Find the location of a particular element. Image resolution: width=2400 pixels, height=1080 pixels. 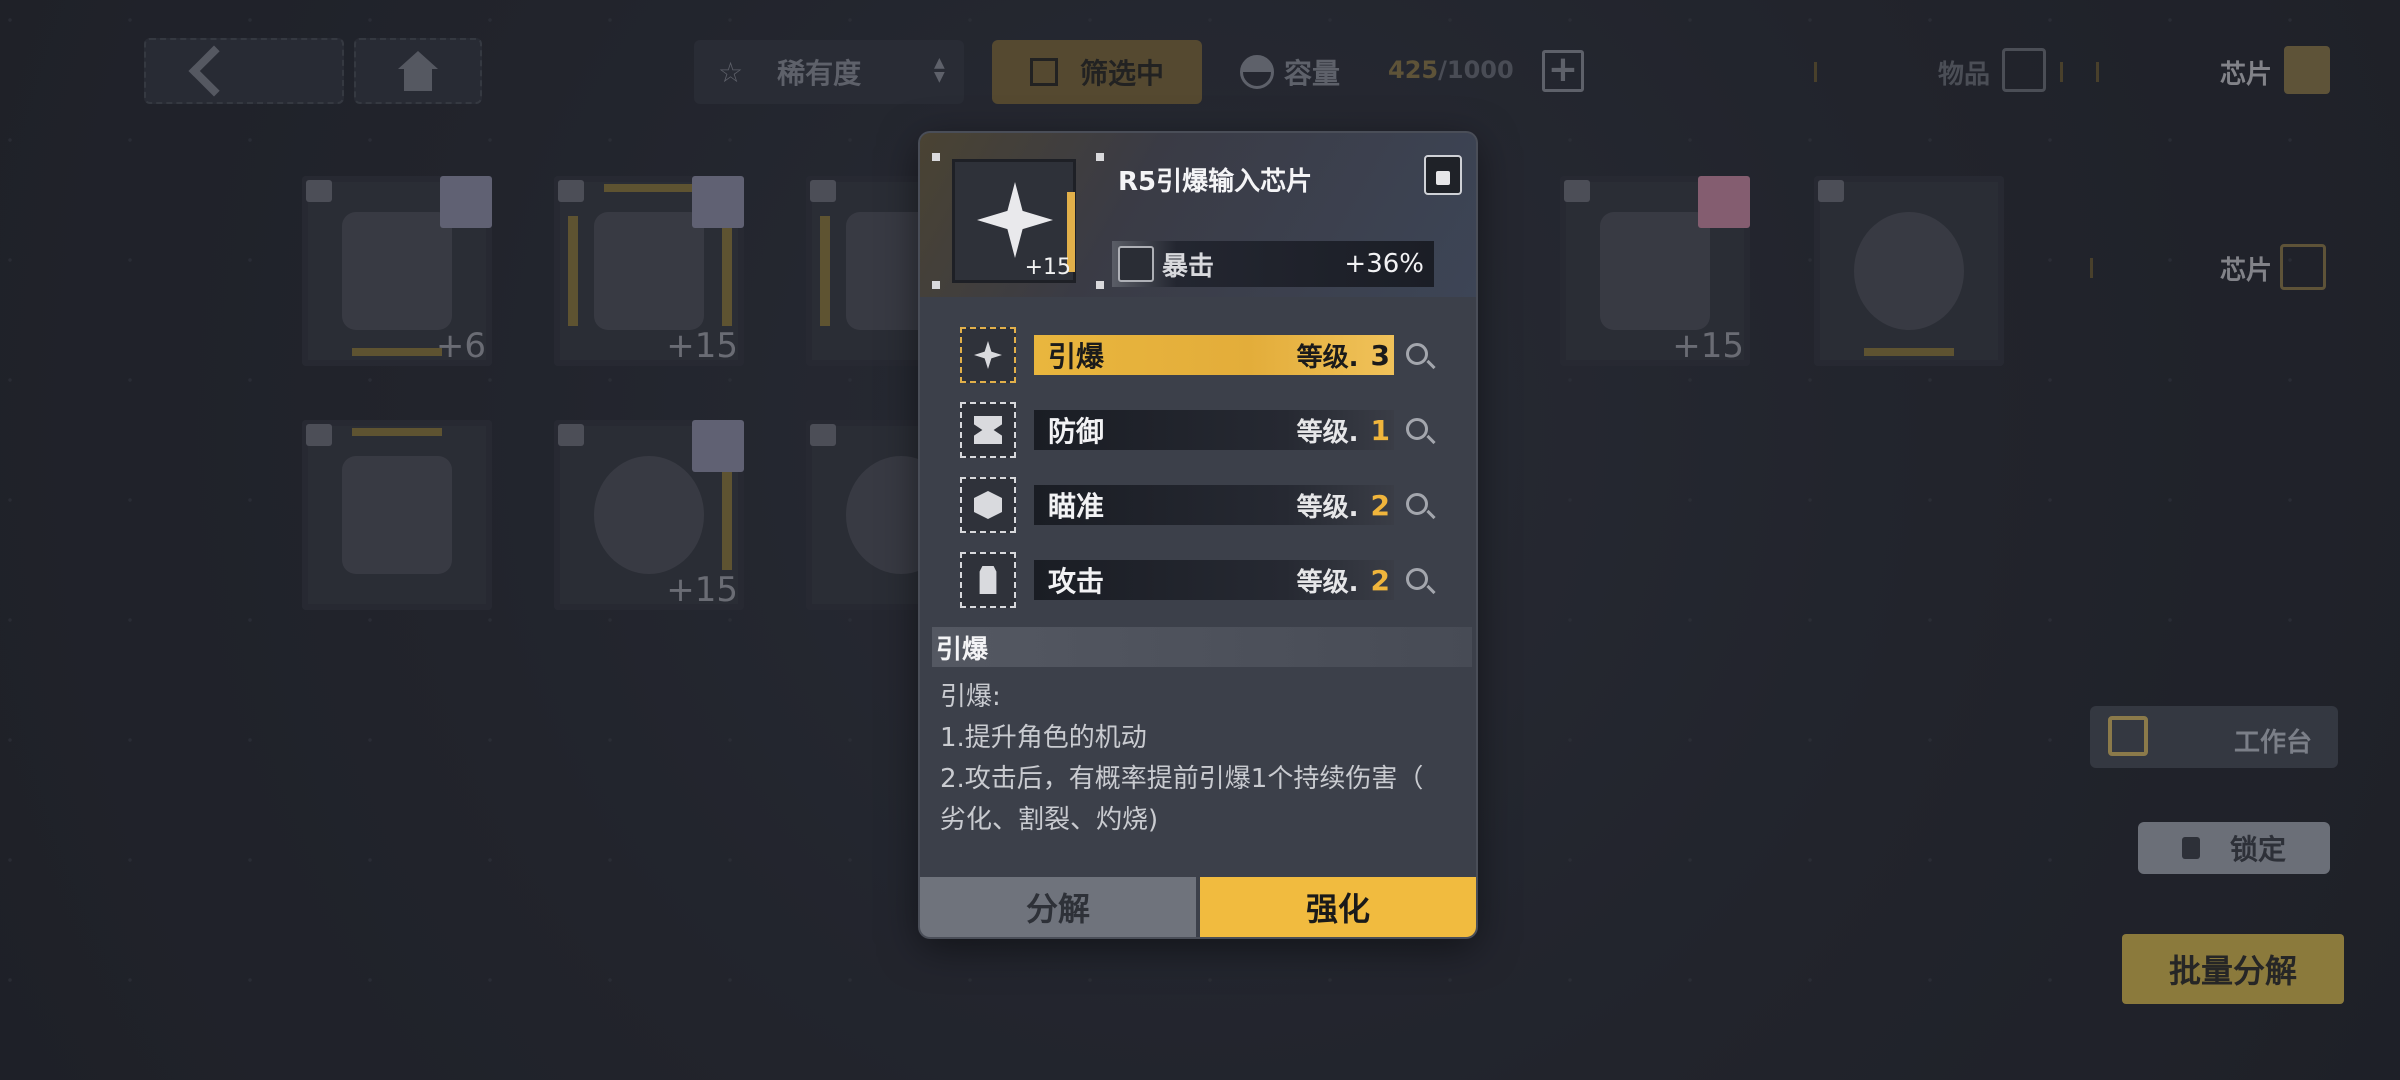

main-stat: 暴击 +36% is located at coordinates (1273, 264).